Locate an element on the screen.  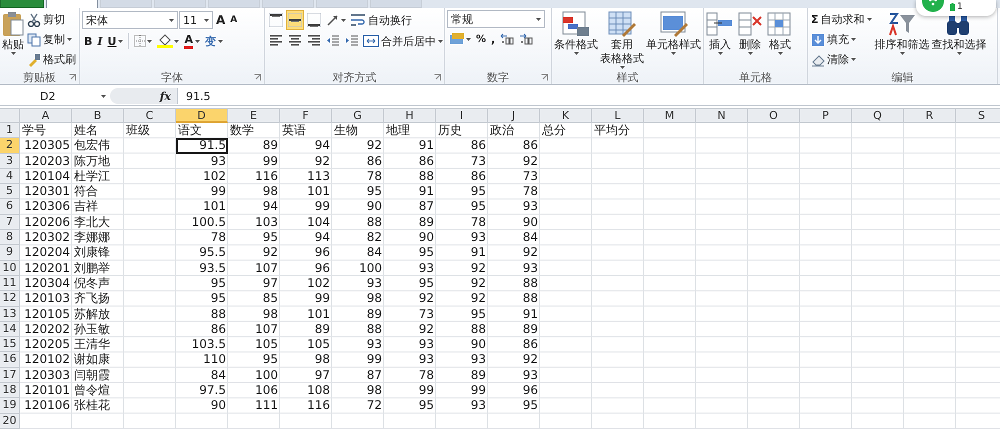
table-cell-text: 张桂花 is located at coordinates (92, 406).